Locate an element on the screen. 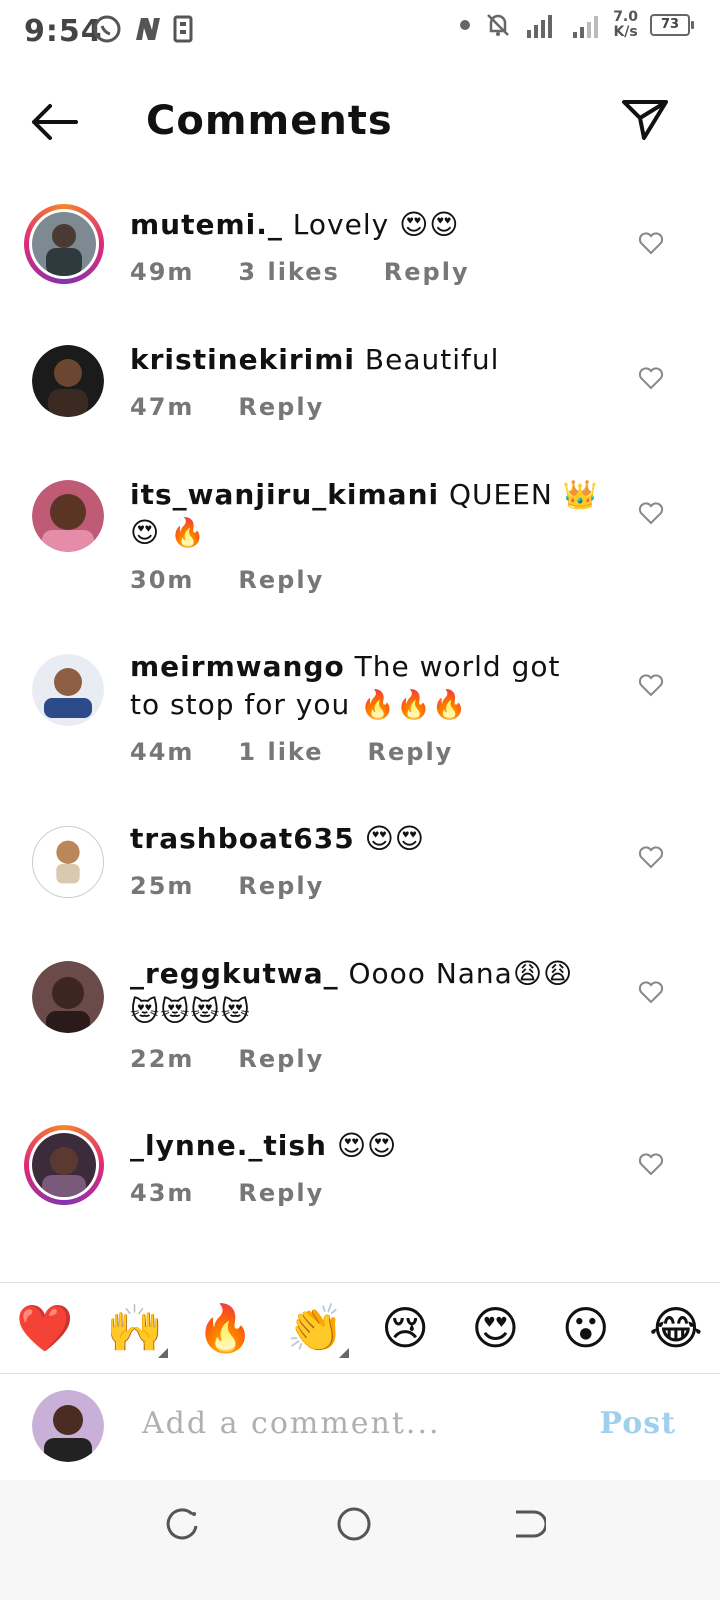  list-item: _reggkutwa_ Oooo Nana😩😩😻😻😻😻 22m Reply is located at coordinates (360, 1035).